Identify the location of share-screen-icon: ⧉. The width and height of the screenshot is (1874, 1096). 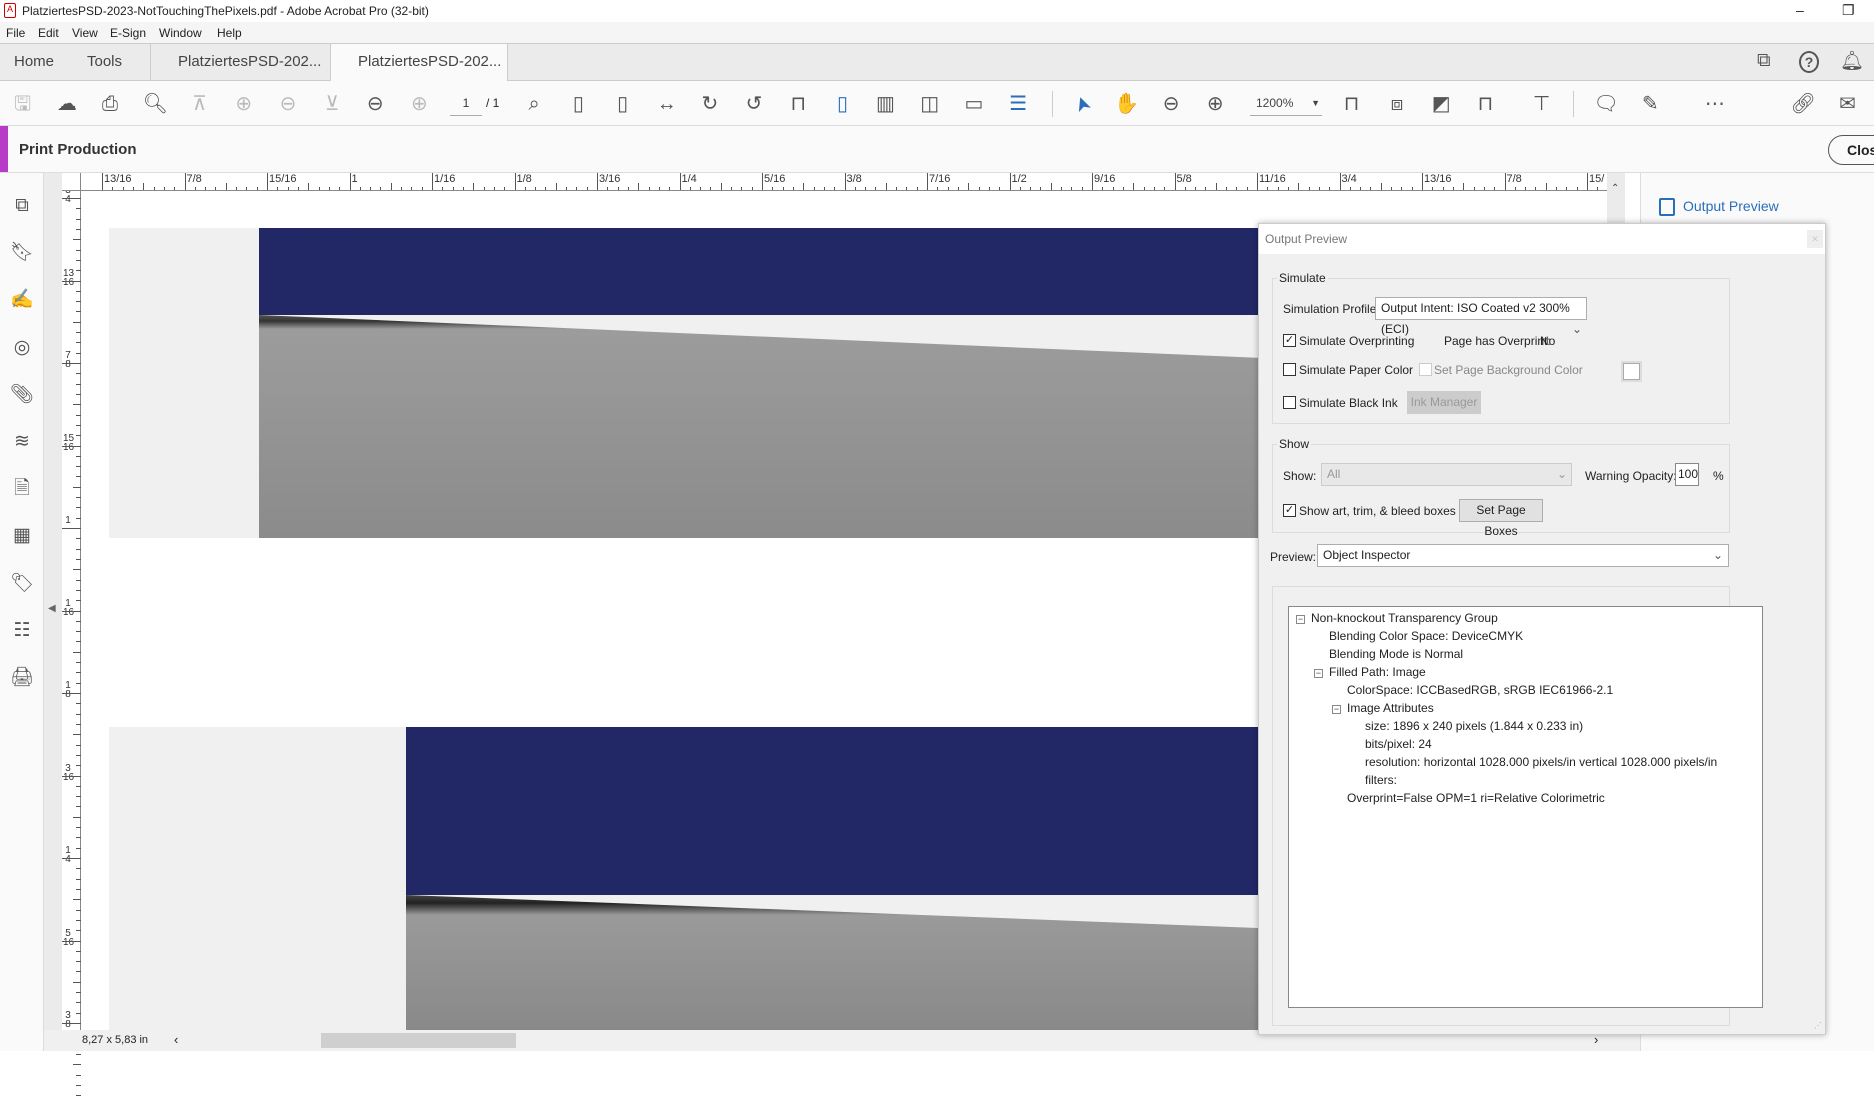
(1764, 61).